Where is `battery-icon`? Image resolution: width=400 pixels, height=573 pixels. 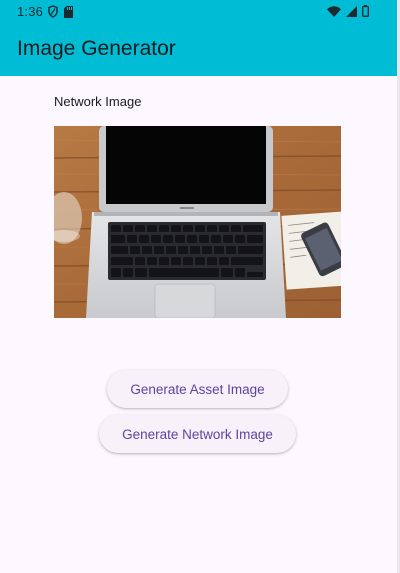
battery-icon is located at coordinates (365, 11).